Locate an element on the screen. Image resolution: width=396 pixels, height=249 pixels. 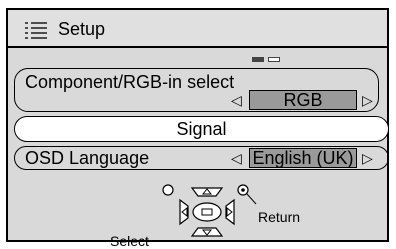
page-title: Setup is located at coordinates (82, 29).